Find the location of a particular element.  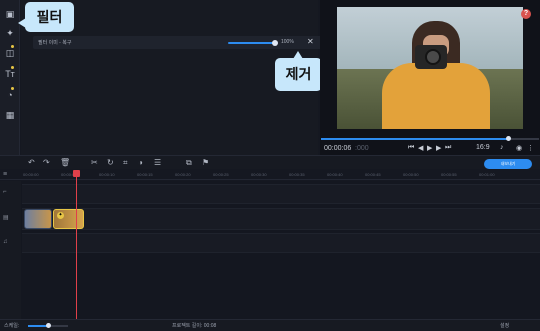

crop-icon: ⌗ is located at coordinates (125, 163).